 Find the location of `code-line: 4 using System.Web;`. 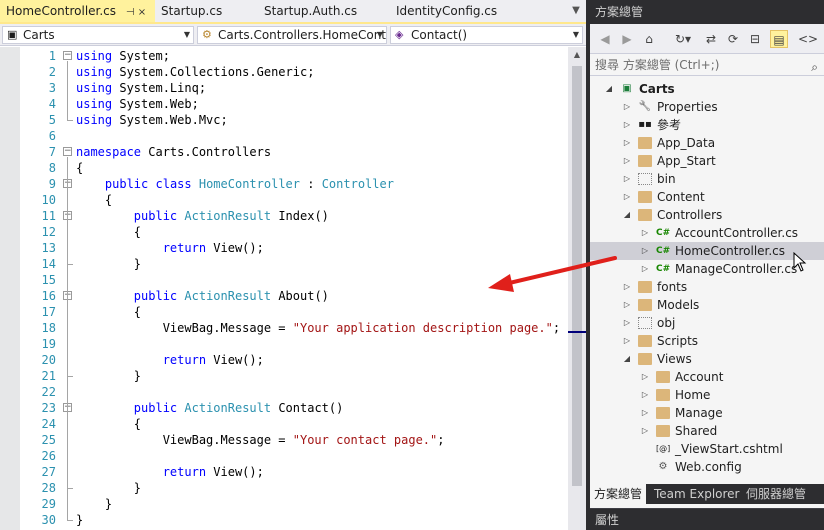

code-line: 4 using System.Web; is located at coordinates (284, 104).